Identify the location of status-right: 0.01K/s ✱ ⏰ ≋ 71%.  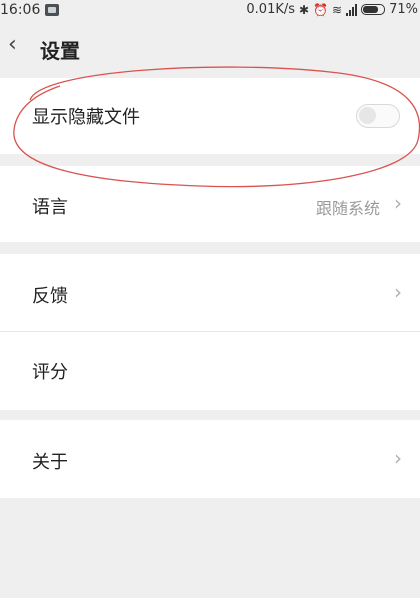
(332, 9).